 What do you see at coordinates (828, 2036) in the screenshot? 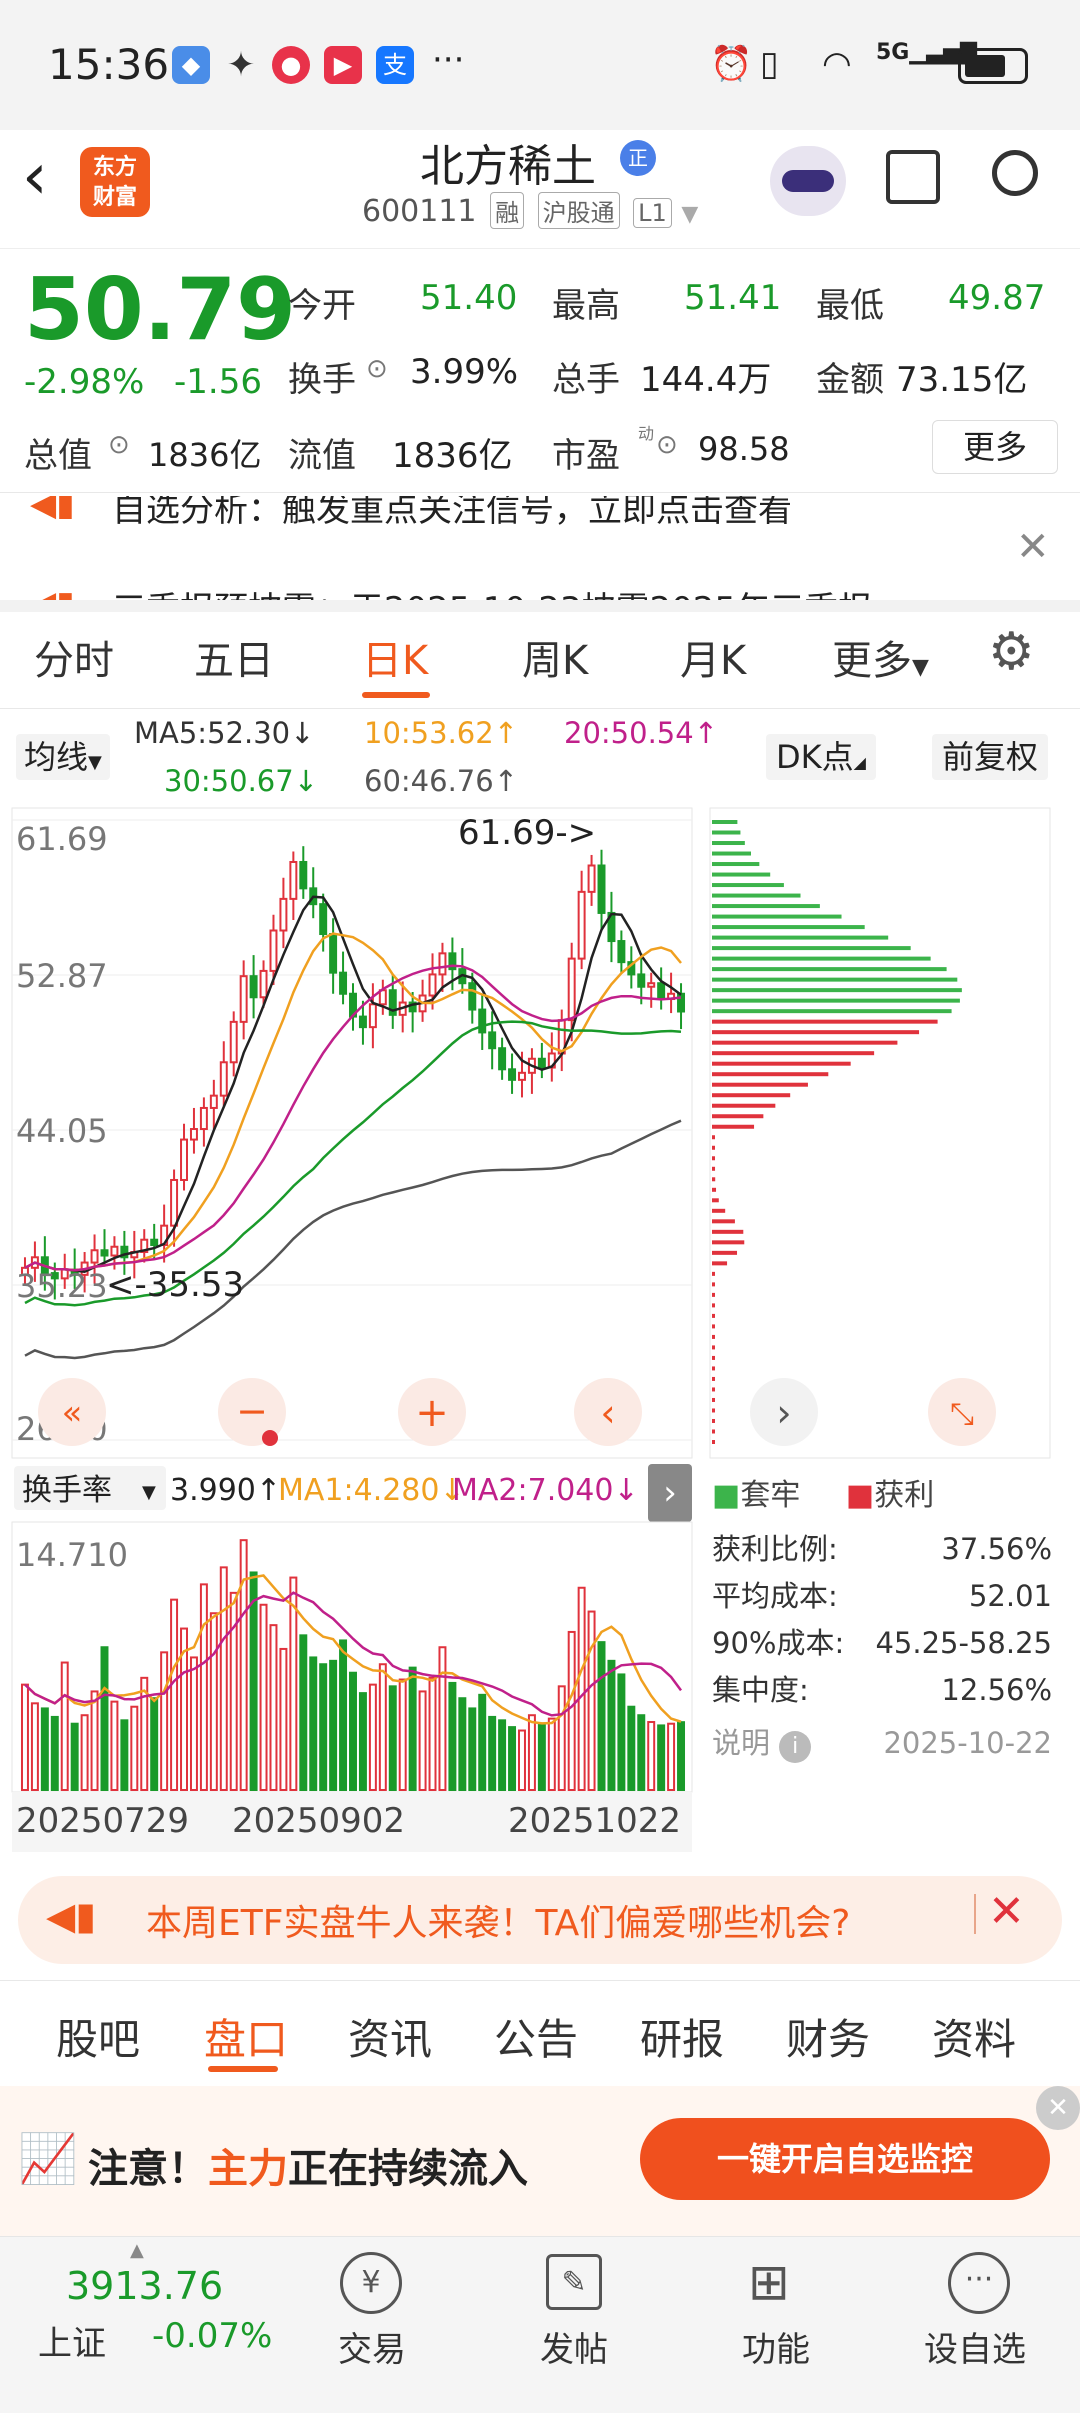
I see `tab-financials: 财务` at bounding box center [828, 2036].